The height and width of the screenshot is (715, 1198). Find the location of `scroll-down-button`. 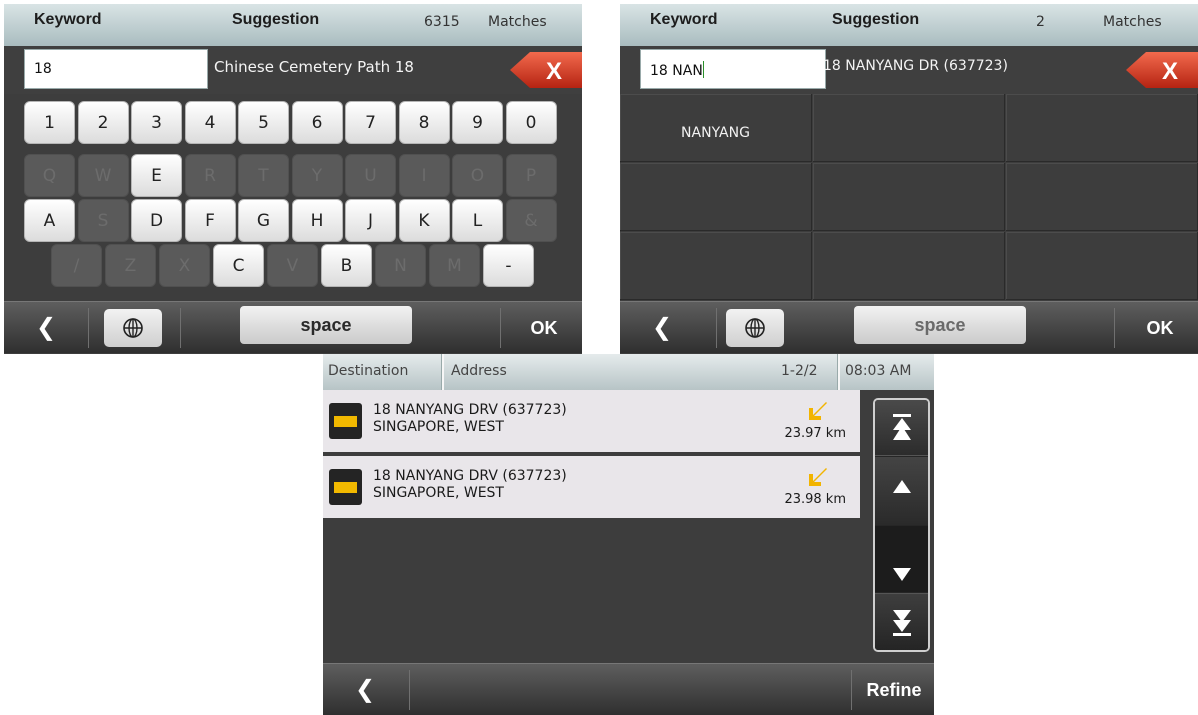

scroll-down-button is located at coordinates (901, 559).